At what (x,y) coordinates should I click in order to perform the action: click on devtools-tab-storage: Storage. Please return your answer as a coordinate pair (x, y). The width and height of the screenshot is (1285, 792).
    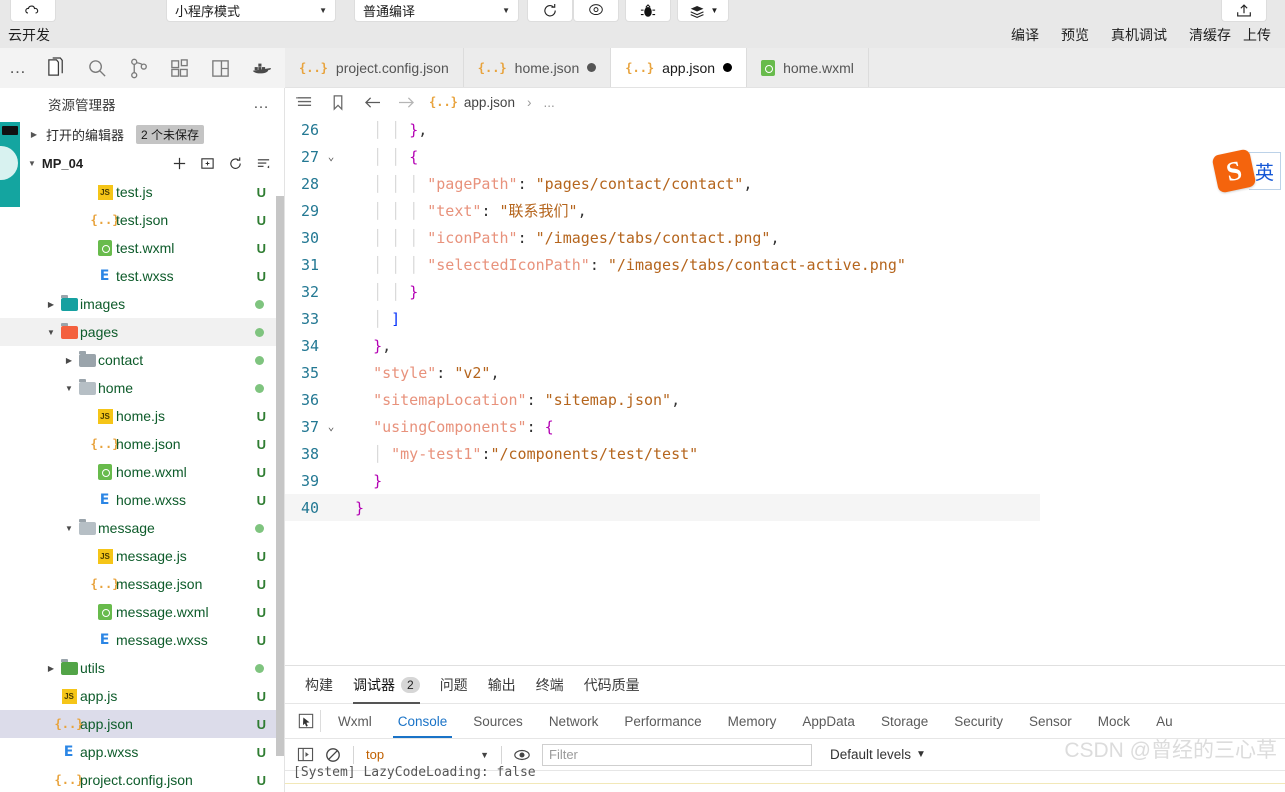
    Looking at the image, I should click on (904, 721).